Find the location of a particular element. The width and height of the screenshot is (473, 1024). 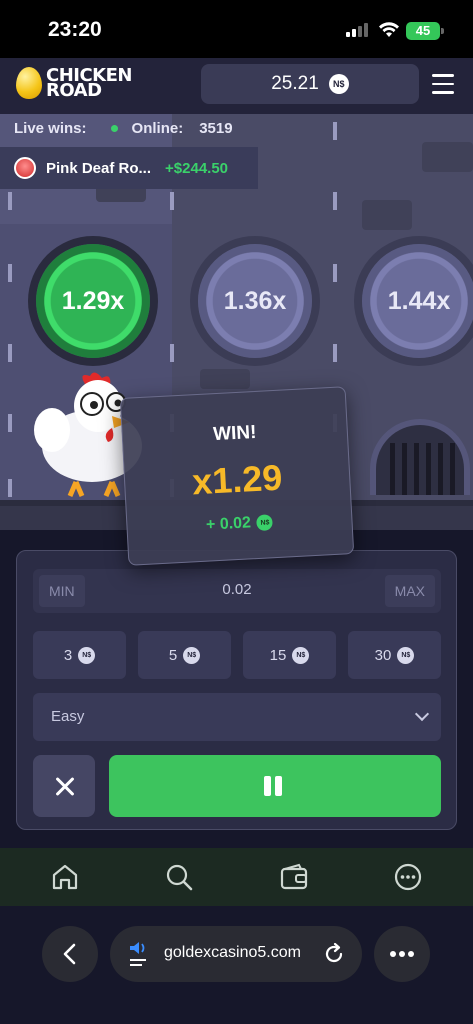

live-wins-label: Live wins: is located at coordinates (50, 128).